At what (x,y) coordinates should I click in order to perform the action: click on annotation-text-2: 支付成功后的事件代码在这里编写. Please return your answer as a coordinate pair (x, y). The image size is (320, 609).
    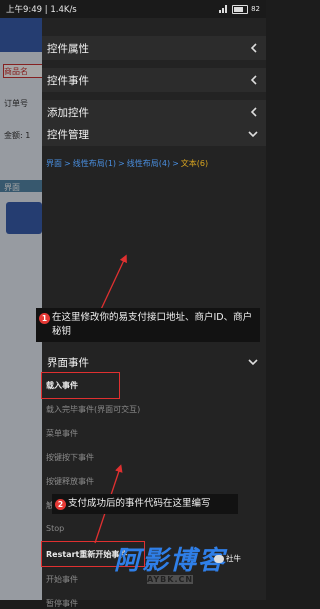
    Looking at the image, I should click on (139, 503).